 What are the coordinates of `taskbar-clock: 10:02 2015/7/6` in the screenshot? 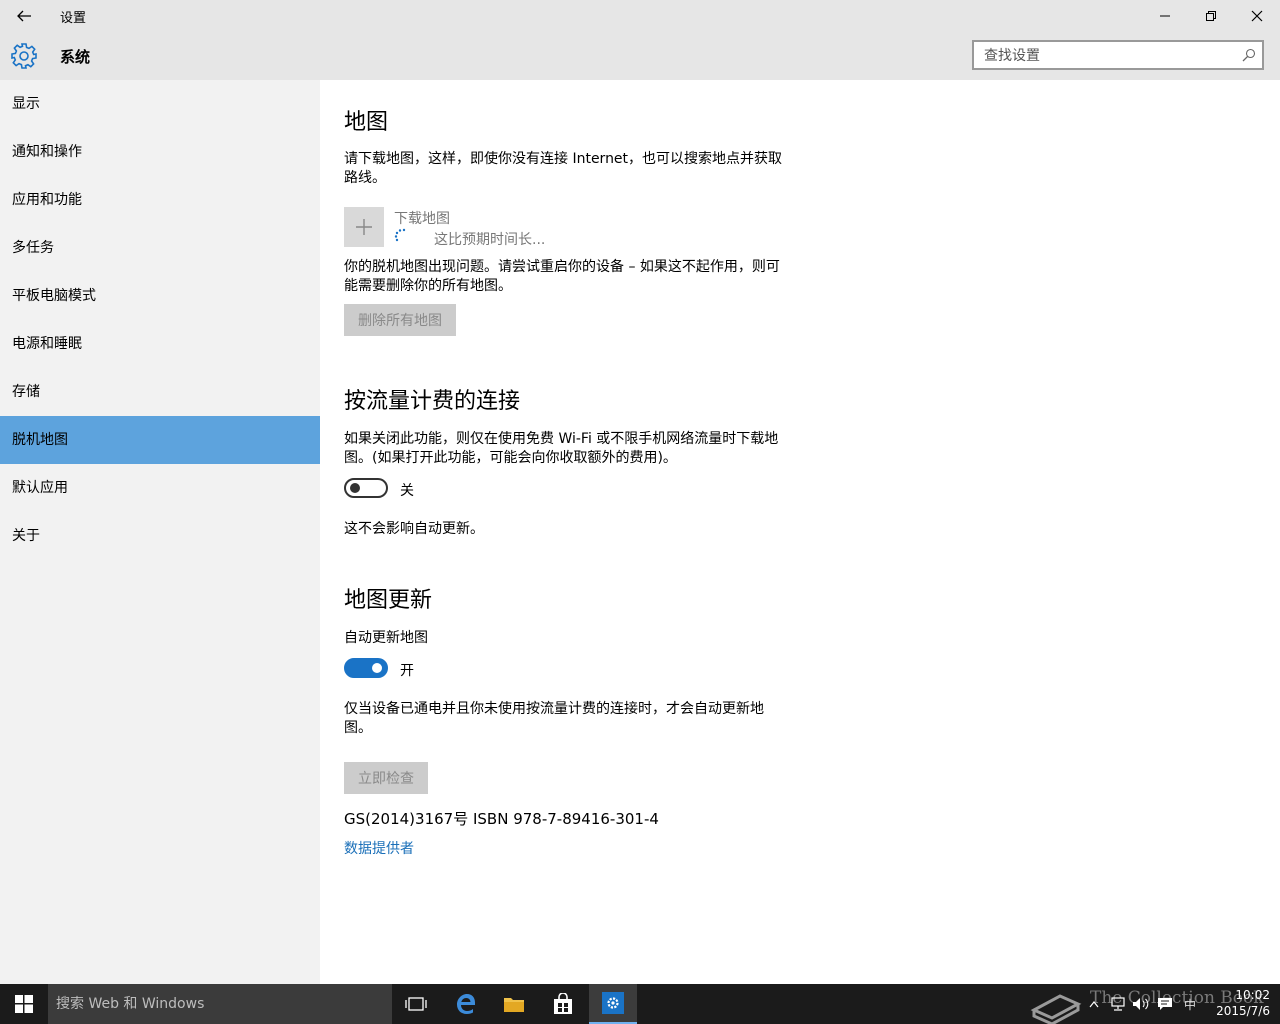 It's located at (1238, 1003).